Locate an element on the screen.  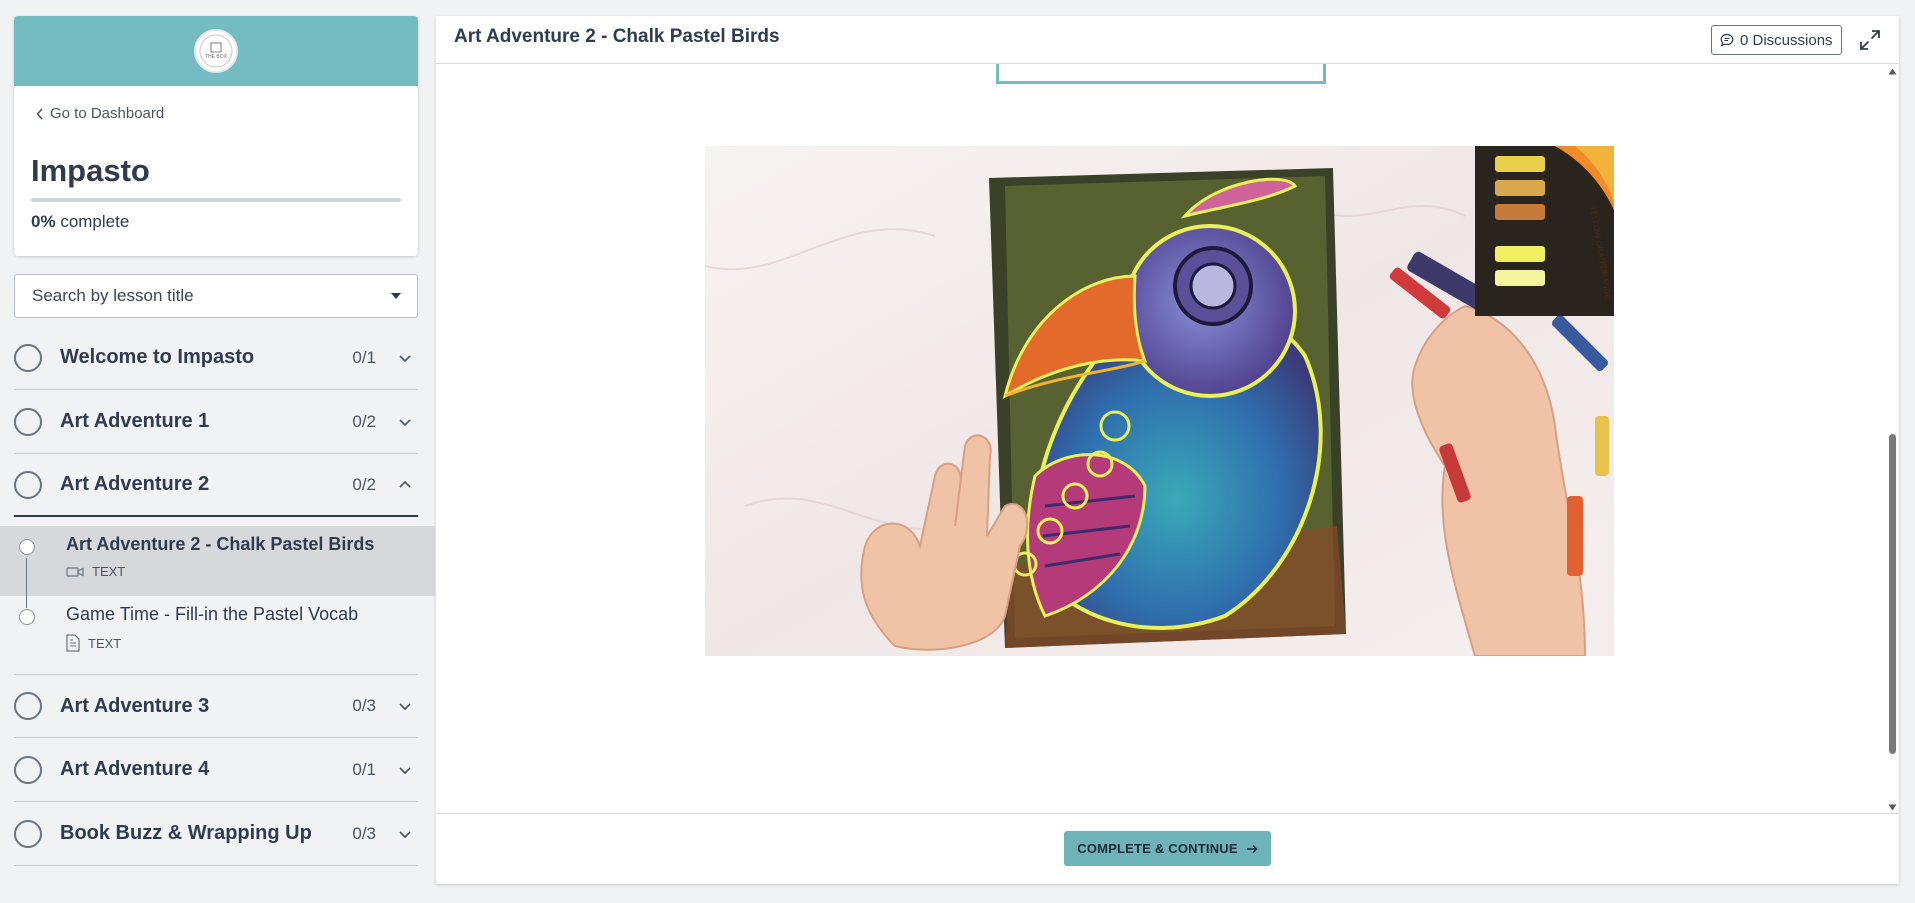
section-welcome-to-impasto: Welcome to Impasto 0/1 is located at coordinates (216, 358).